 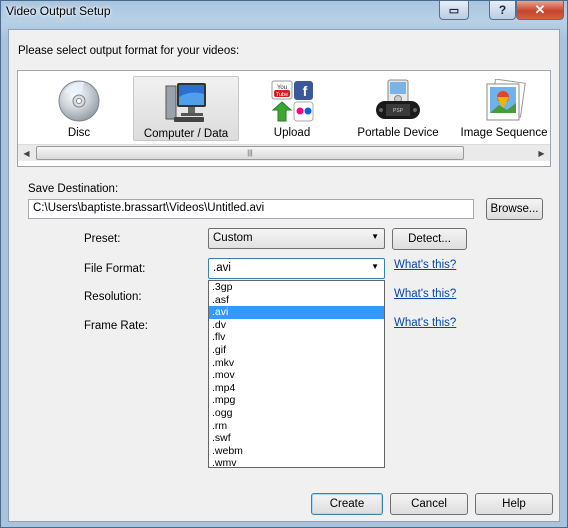 I want to click on arrow-left-icon: ◀, so click(x=26, y=153).